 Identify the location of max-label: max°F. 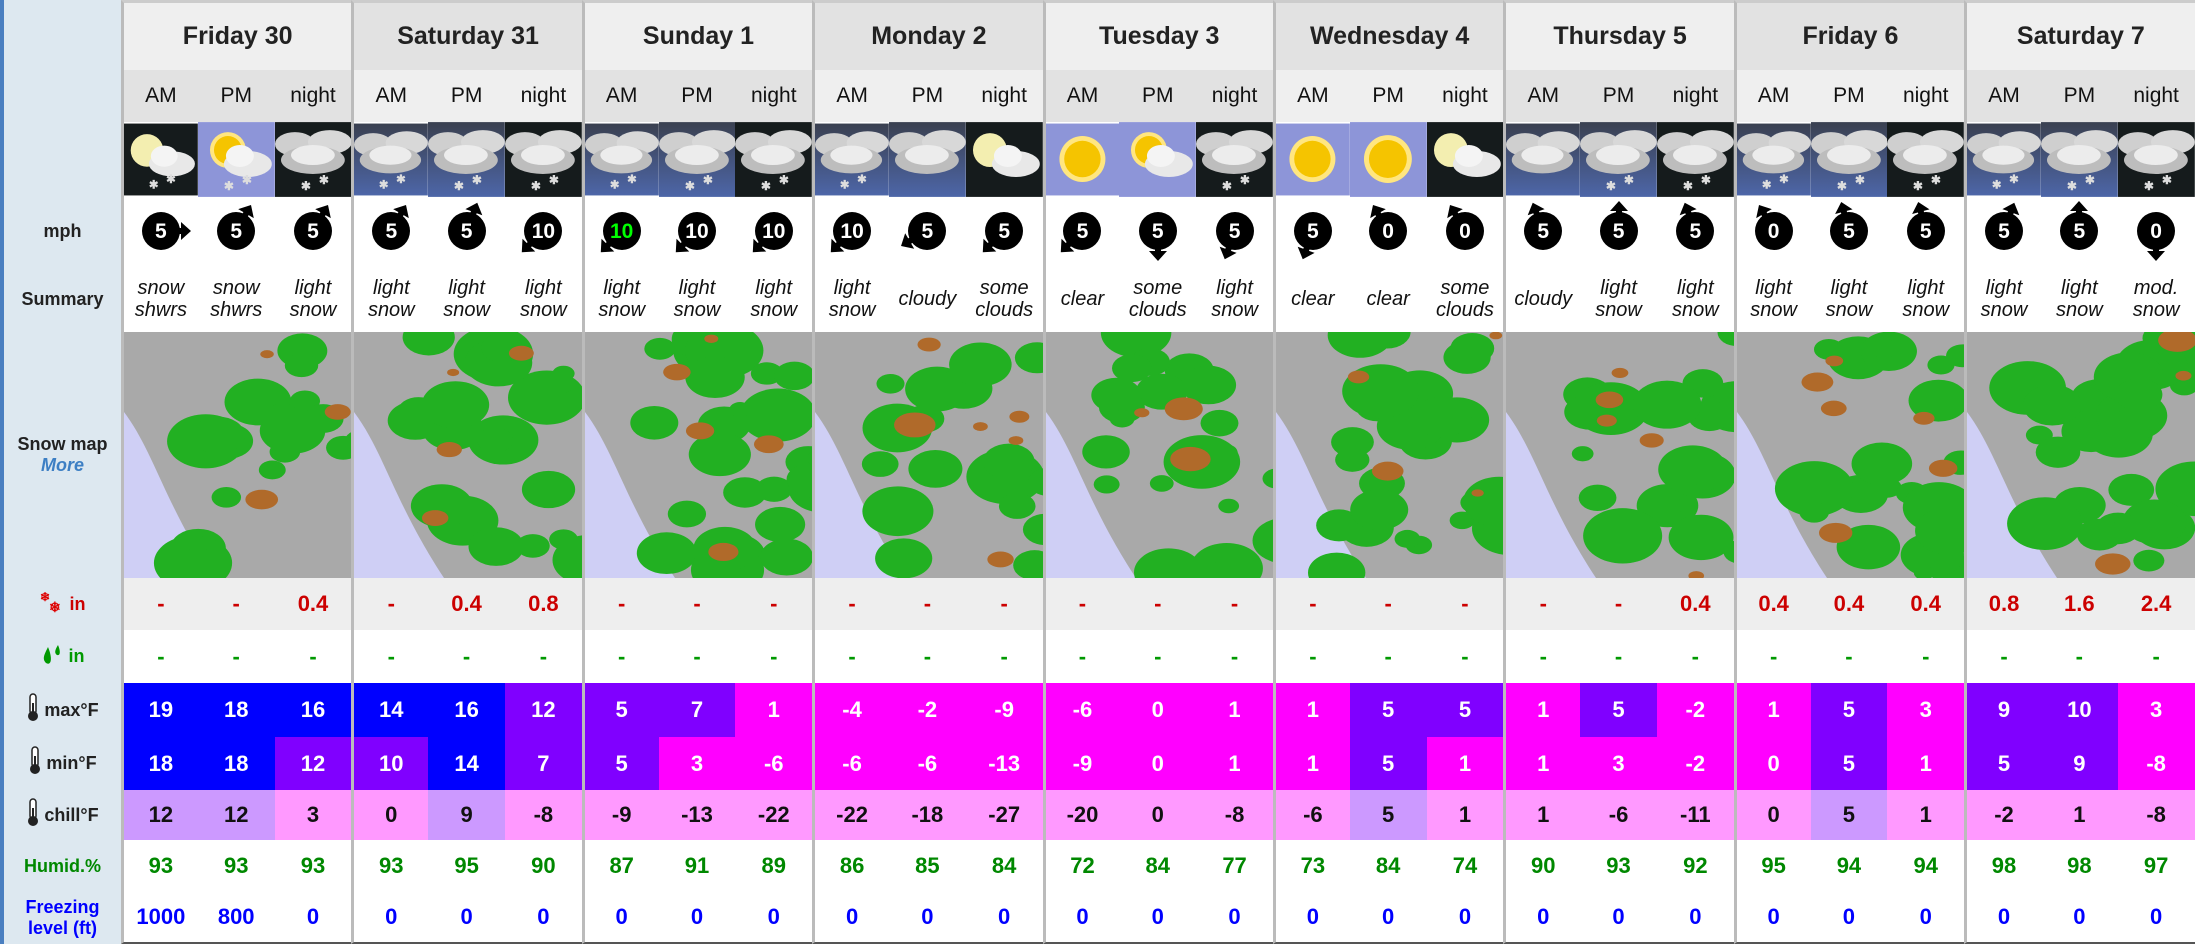
(60, 710).